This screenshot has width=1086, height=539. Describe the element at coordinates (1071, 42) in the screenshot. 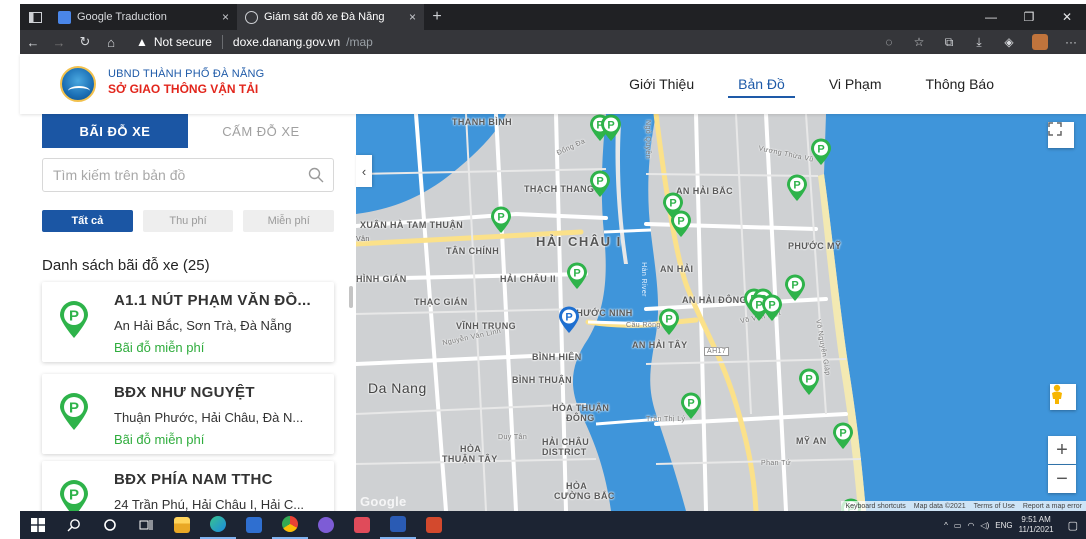

I see `more-icon: ···` at that location.